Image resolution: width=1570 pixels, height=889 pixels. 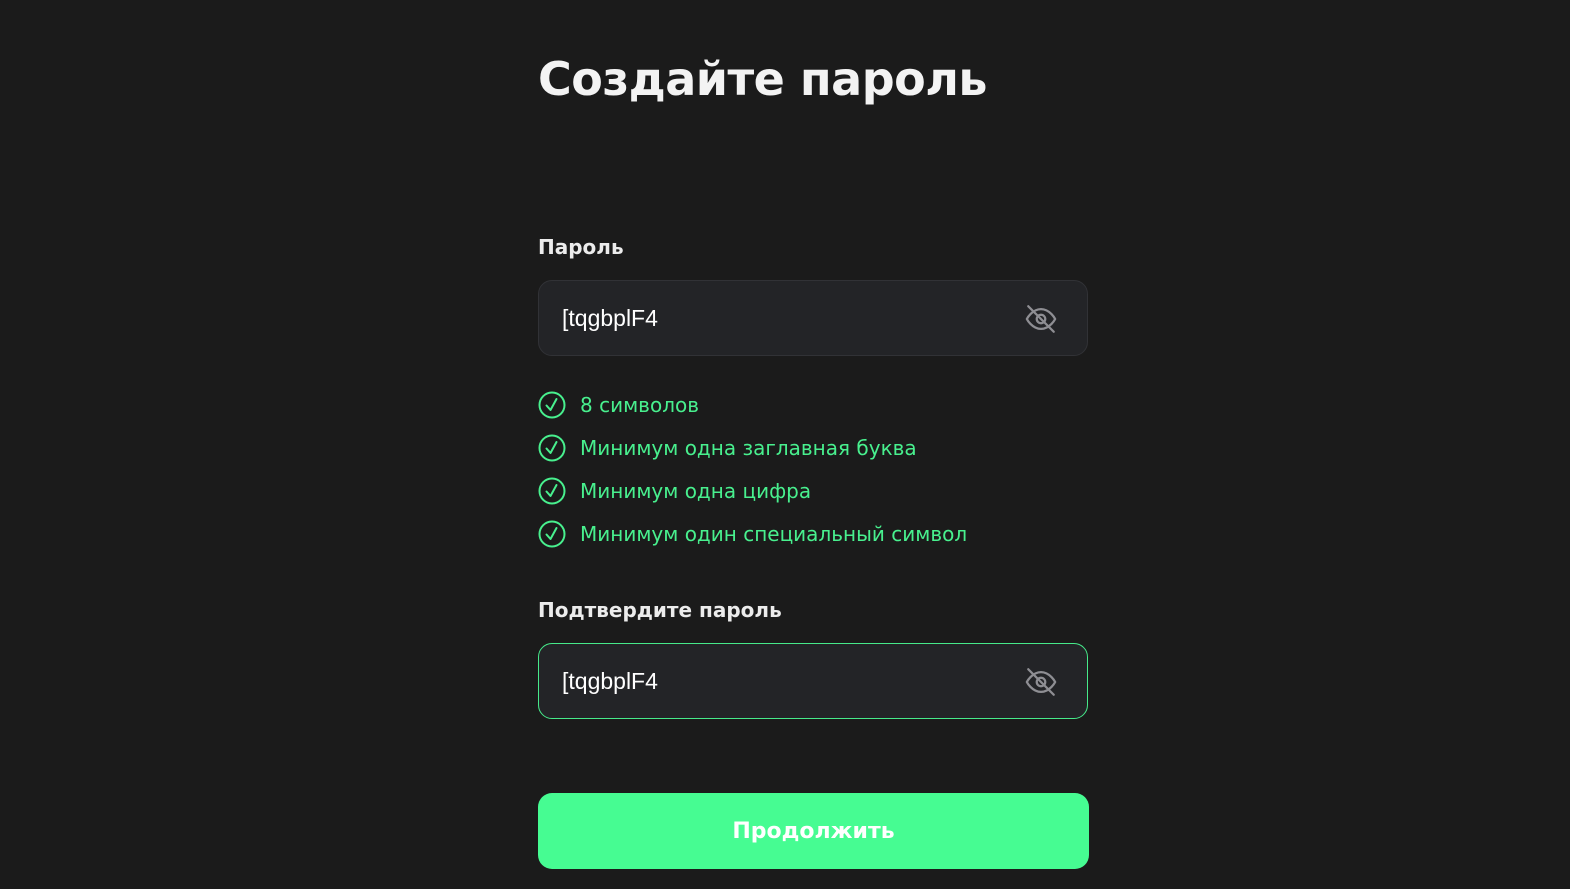 What do you see at coordinates (774, 534) in the screenshot?
I see `requirement-text: Минимум один специальный символ` at bounding box center [774, 534].